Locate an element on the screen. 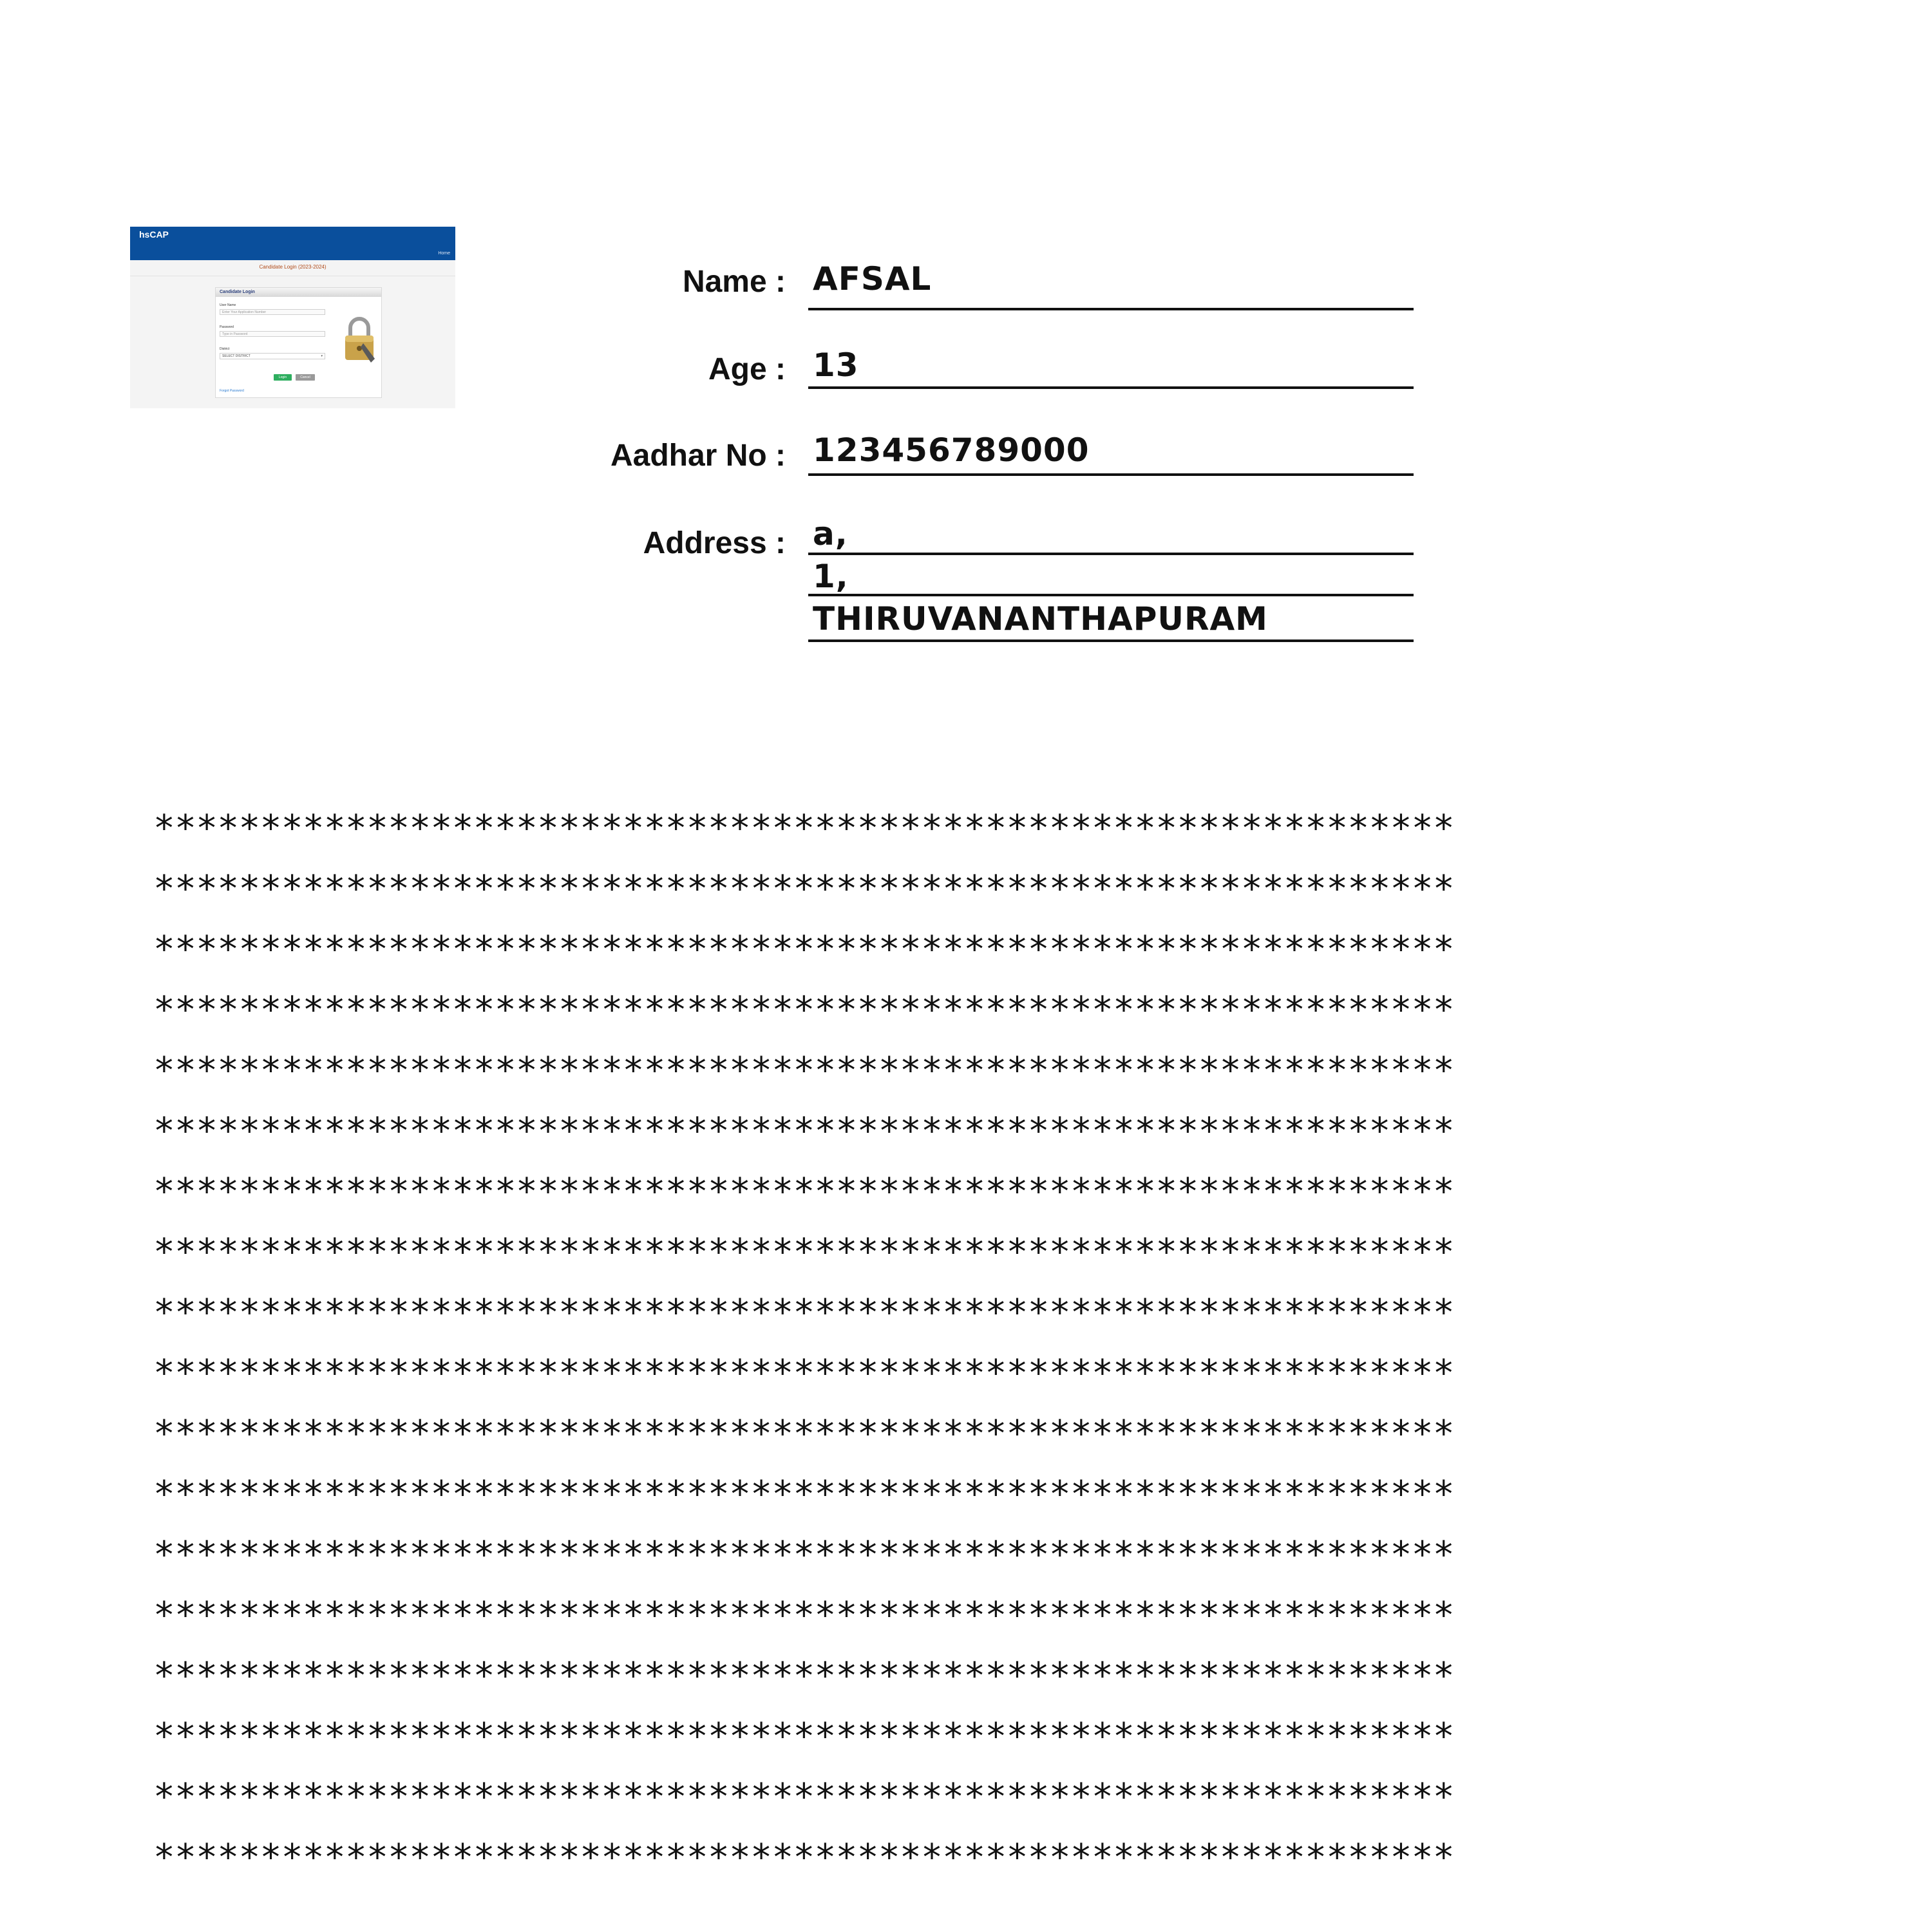 The width and height of the screenshot is (1932, 1932). address-label: Address : is located at coordinates (715, 543).